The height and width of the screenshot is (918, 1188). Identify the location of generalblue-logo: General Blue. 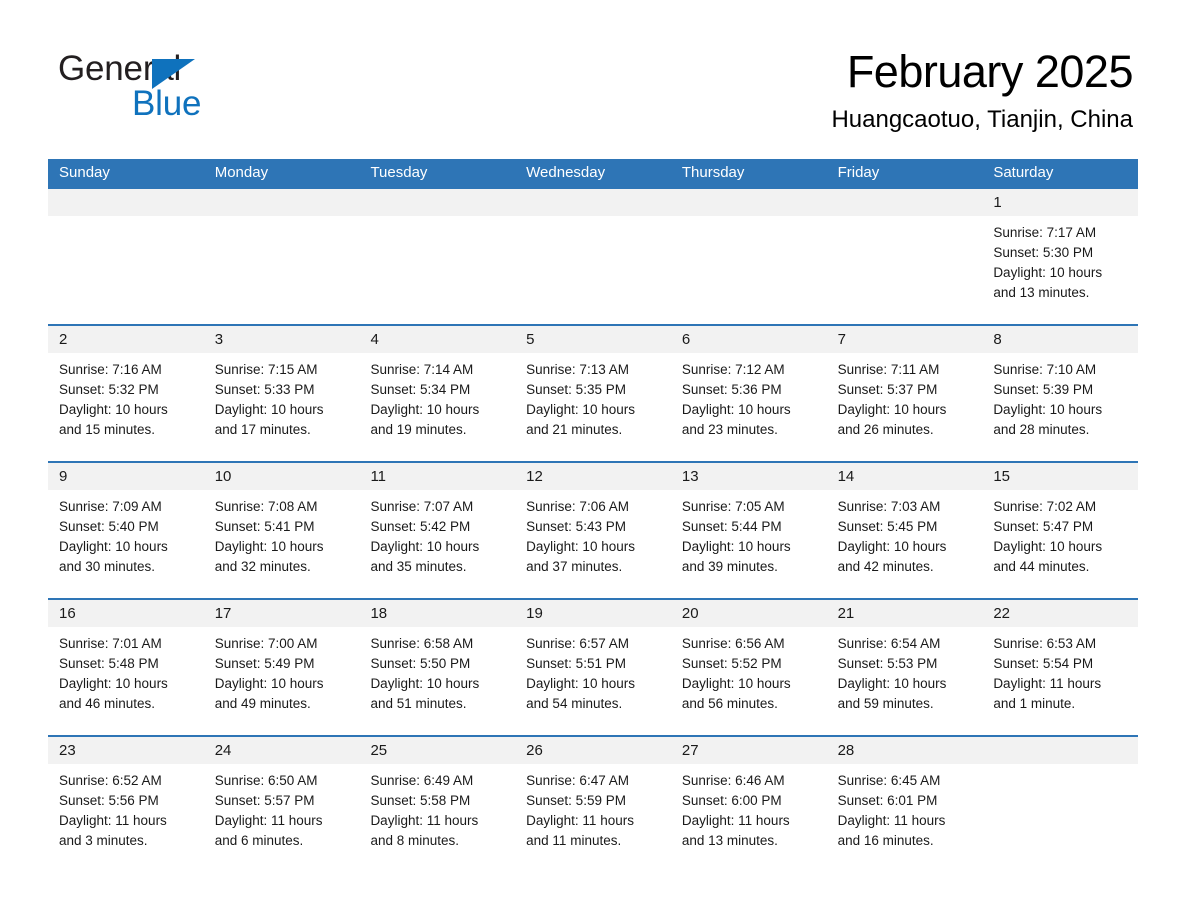
(188, 90).